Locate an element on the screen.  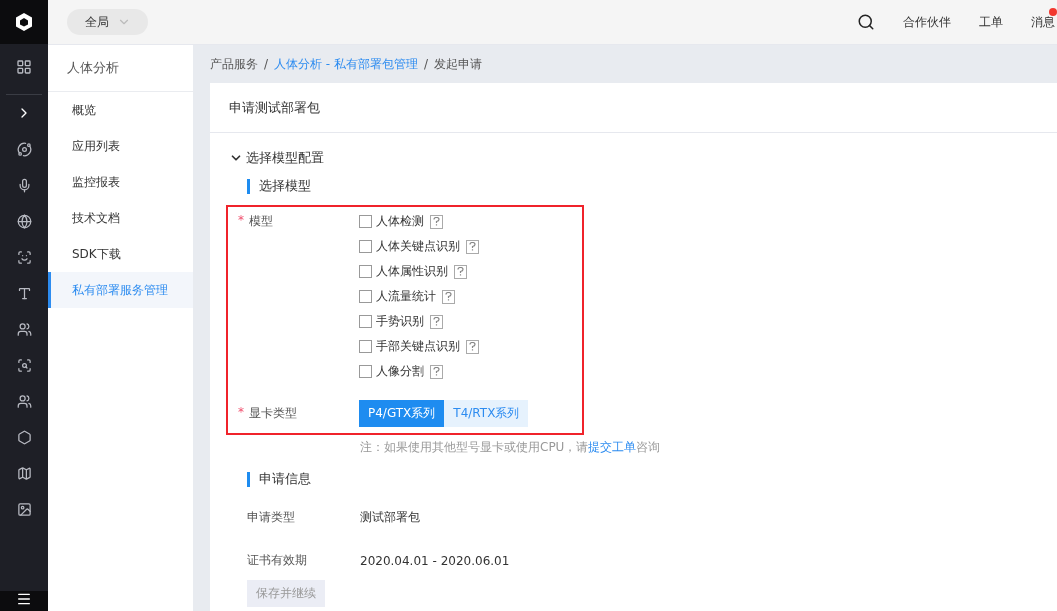
text-box-icon is located at coordinates (24, 293).